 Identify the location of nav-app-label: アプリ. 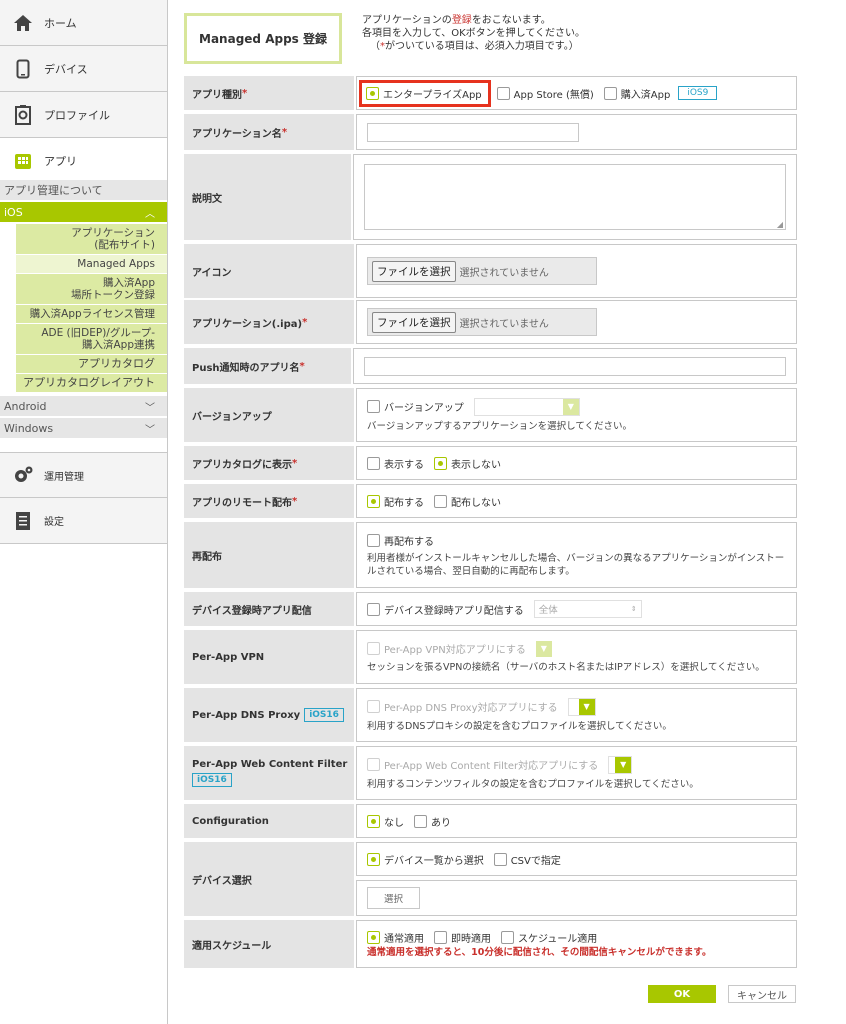
(60, 161).